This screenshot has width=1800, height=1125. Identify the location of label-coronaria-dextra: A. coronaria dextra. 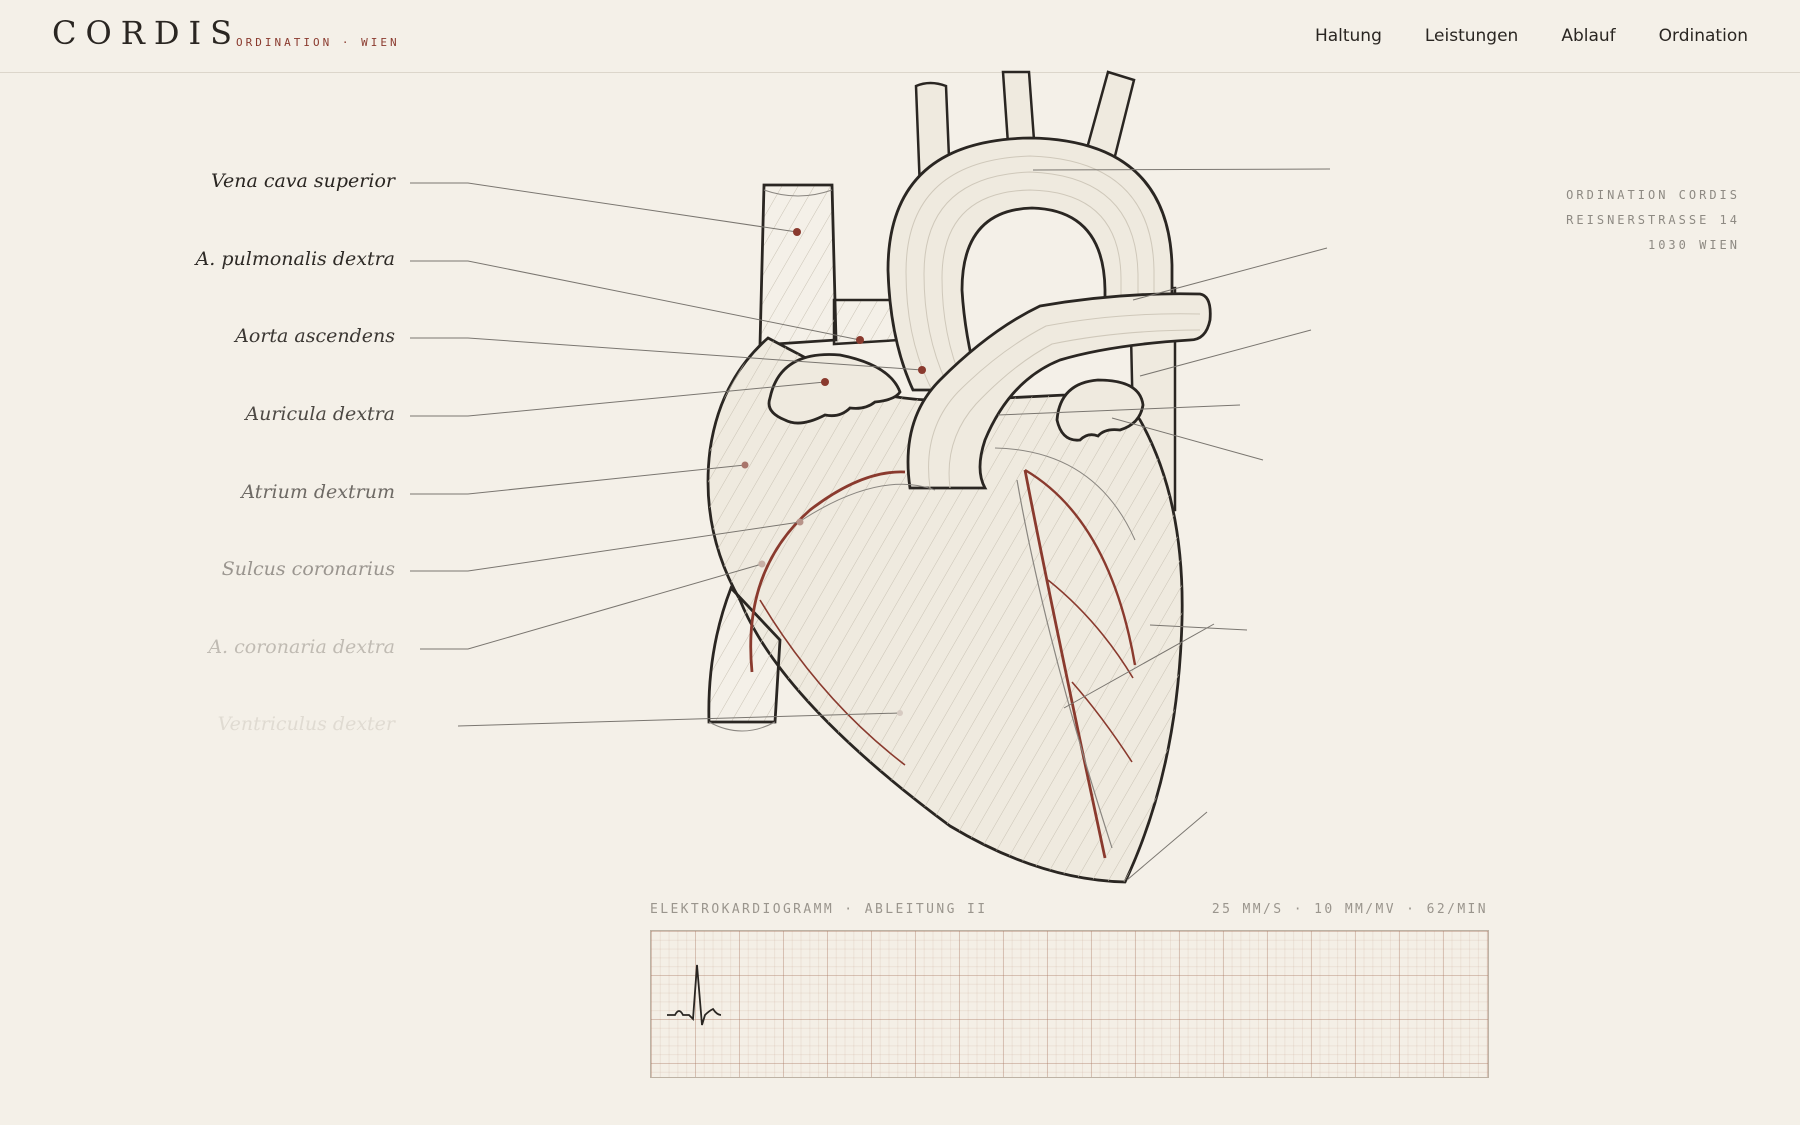
(265, 647).